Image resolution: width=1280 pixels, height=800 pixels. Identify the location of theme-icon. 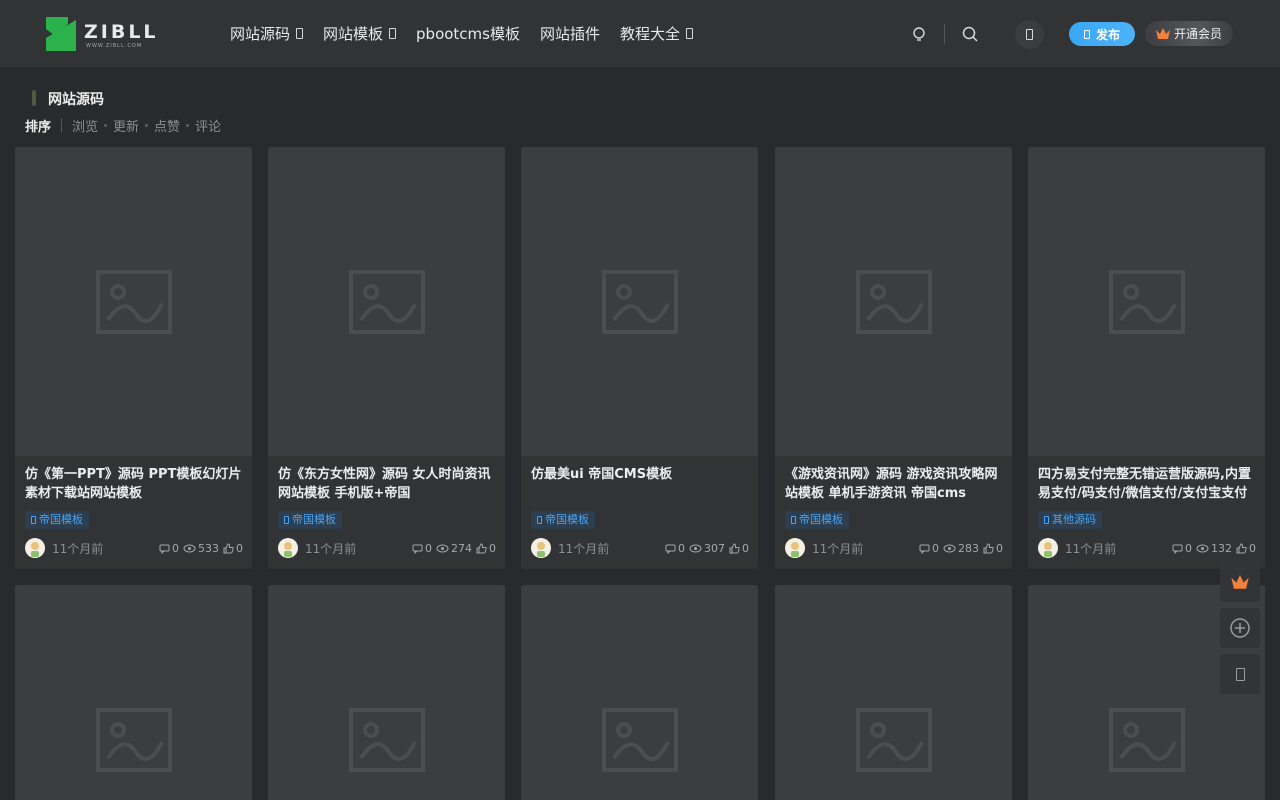
(919, 34).